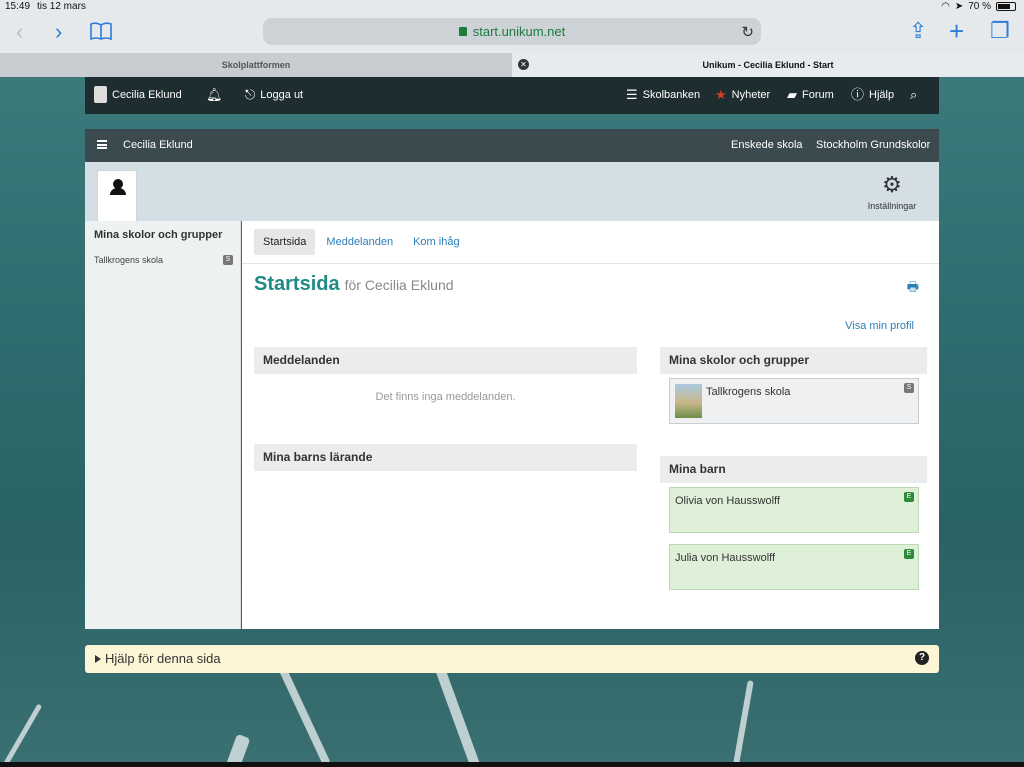  Describe the element at coordinates (794, 567) in the screenshot. I see `child-card: Julia von Hausswolff E` at that location.